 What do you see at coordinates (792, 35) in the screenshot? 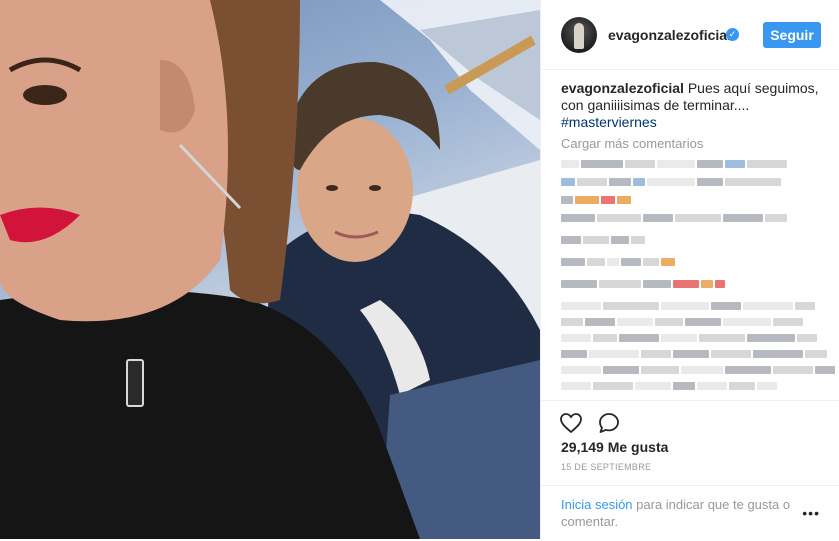
I see `follow-button: Seguir` at bounding box center [792, 35].